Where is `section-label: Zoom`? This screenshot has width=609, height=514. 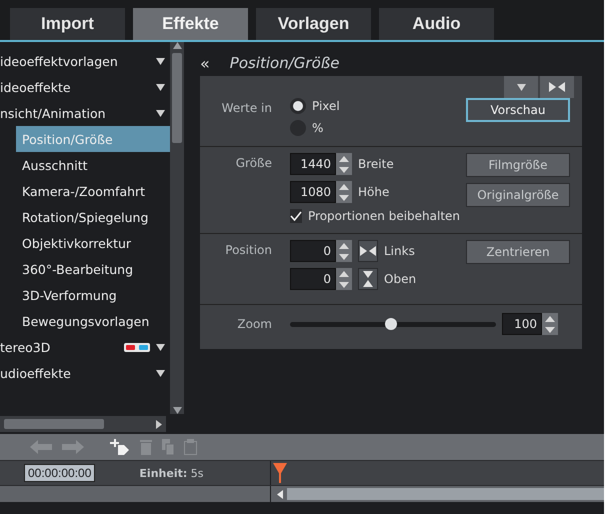 section-label: Zoom is located at coordinates (254, 324).